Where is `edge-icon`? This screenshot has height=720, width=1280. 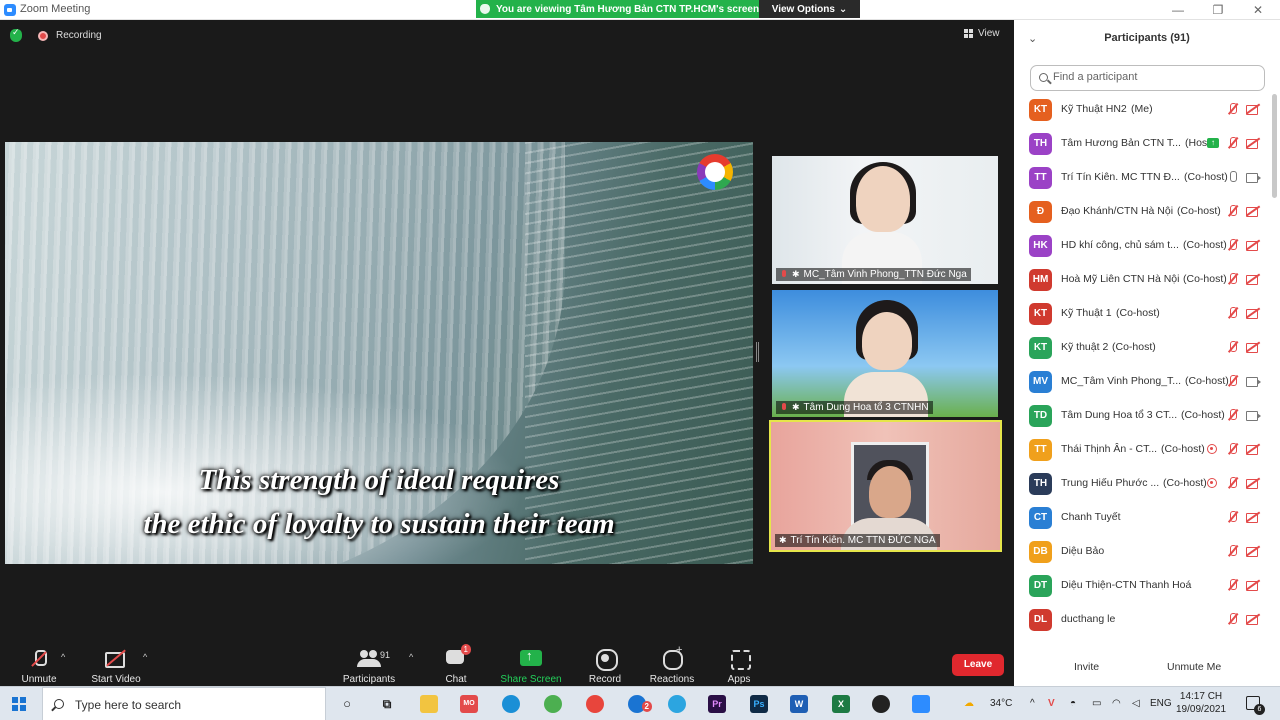
edge-icon is located at coordinates (511, 704).